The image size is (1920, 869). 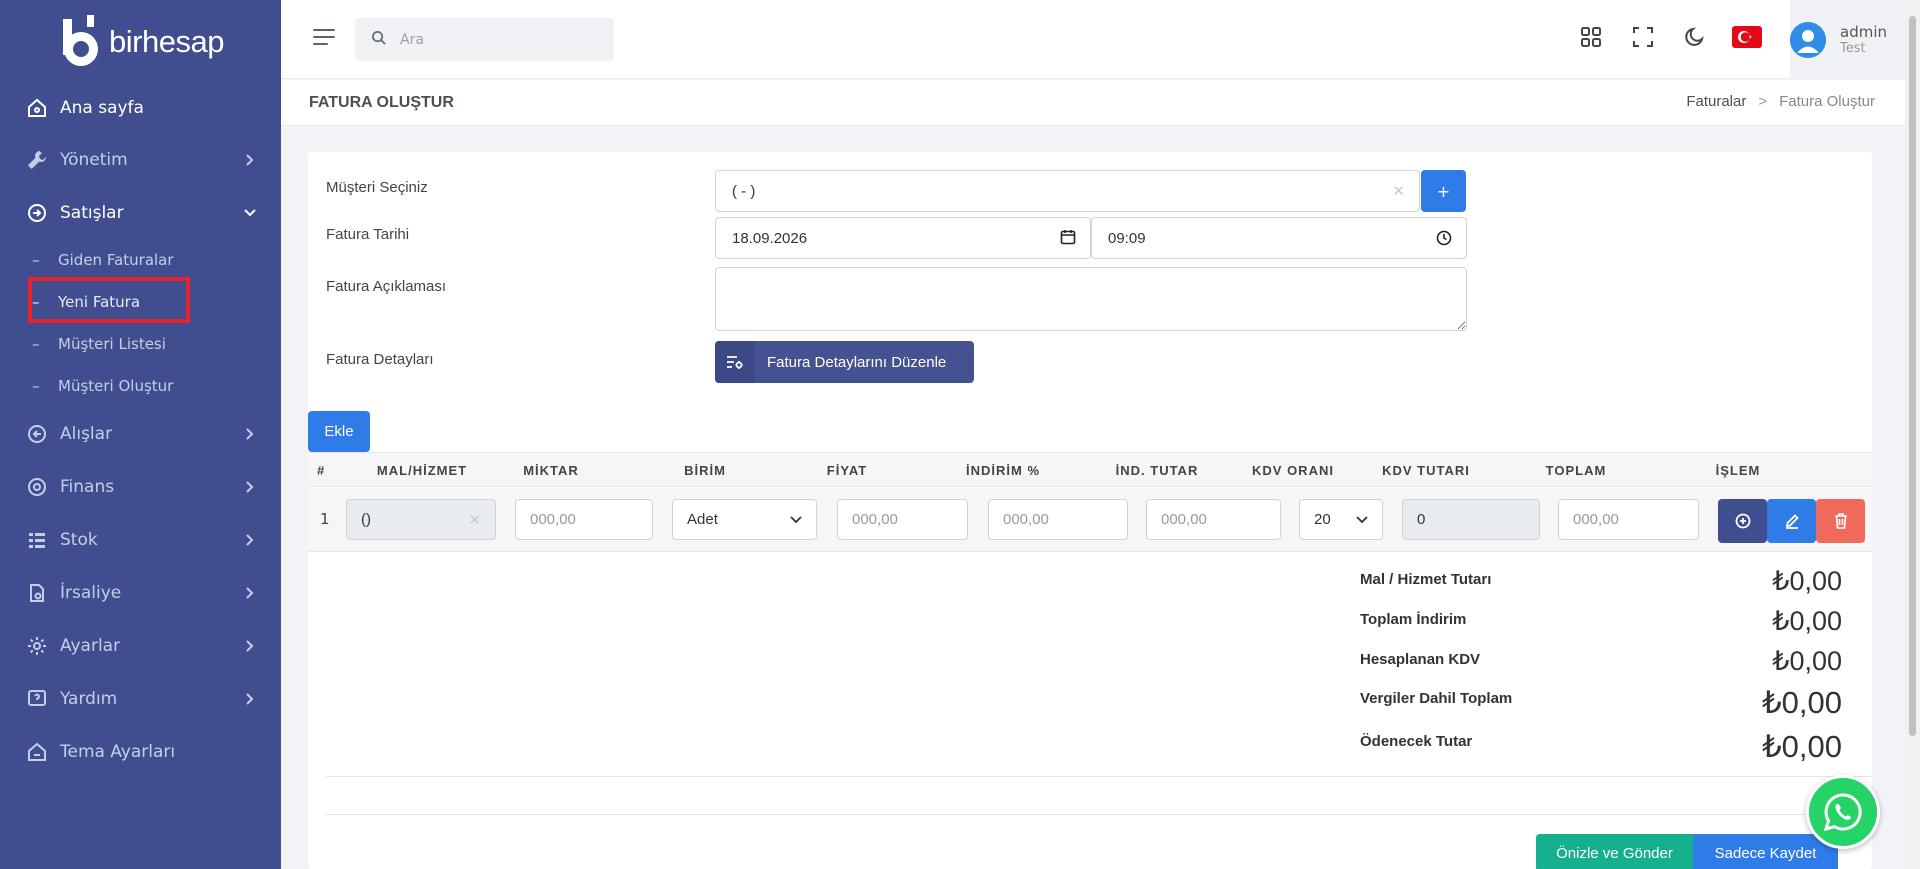 I want to click on vat-amount-field: 0, so click(x=1471, y=519).